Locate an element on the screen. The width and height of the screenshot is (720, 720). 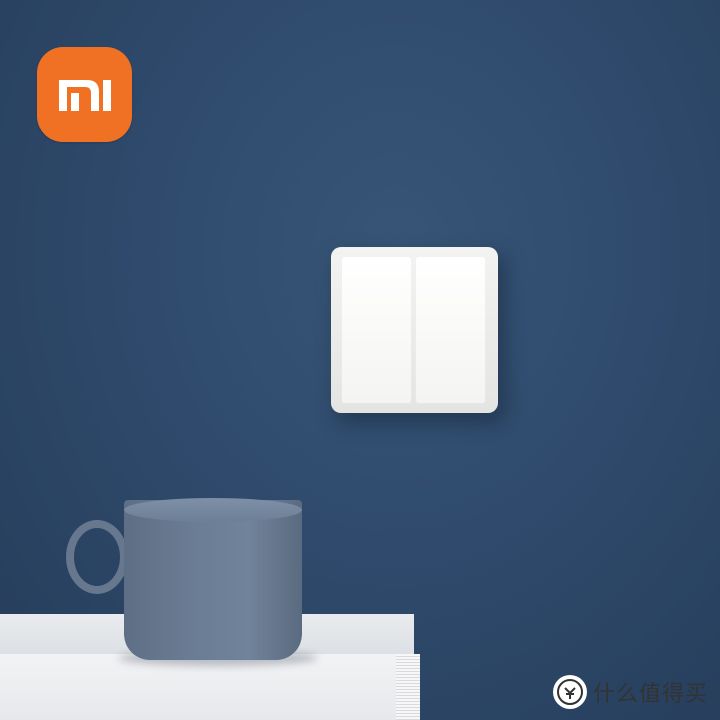
watermark-text: 什么值得买 is located at coordinates (650, 694).